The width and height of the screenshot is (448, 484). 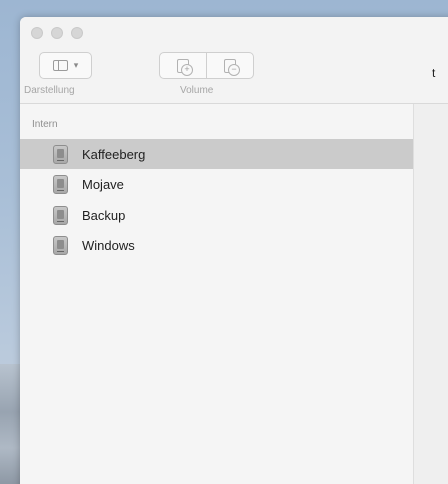 I want to click on sidebar-icon, so click(x=60, y=65).